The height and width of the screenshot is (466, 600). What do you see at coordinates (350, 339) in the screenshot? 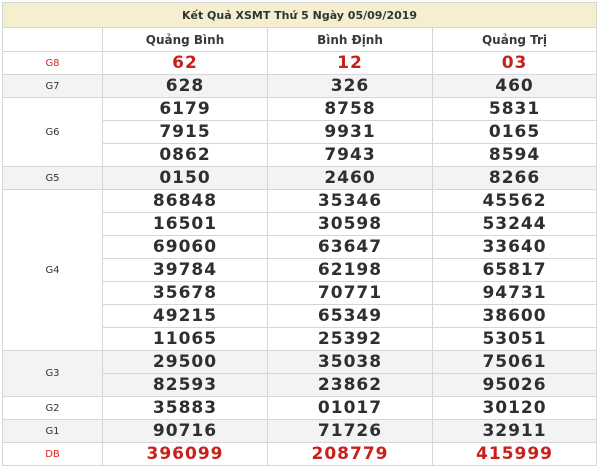
I see `result-number: 25392` at bounding box center [350, 339].